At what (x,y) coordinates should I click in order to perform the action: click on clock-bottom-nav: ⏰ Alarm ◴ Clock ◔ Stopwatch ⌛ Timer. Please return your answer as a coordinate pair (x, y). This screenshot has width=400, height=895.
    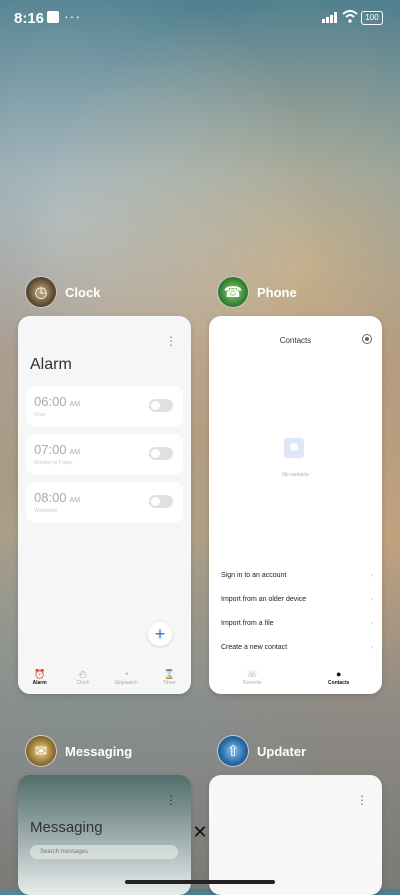
    Looking at the image, I should click on (104, 680).